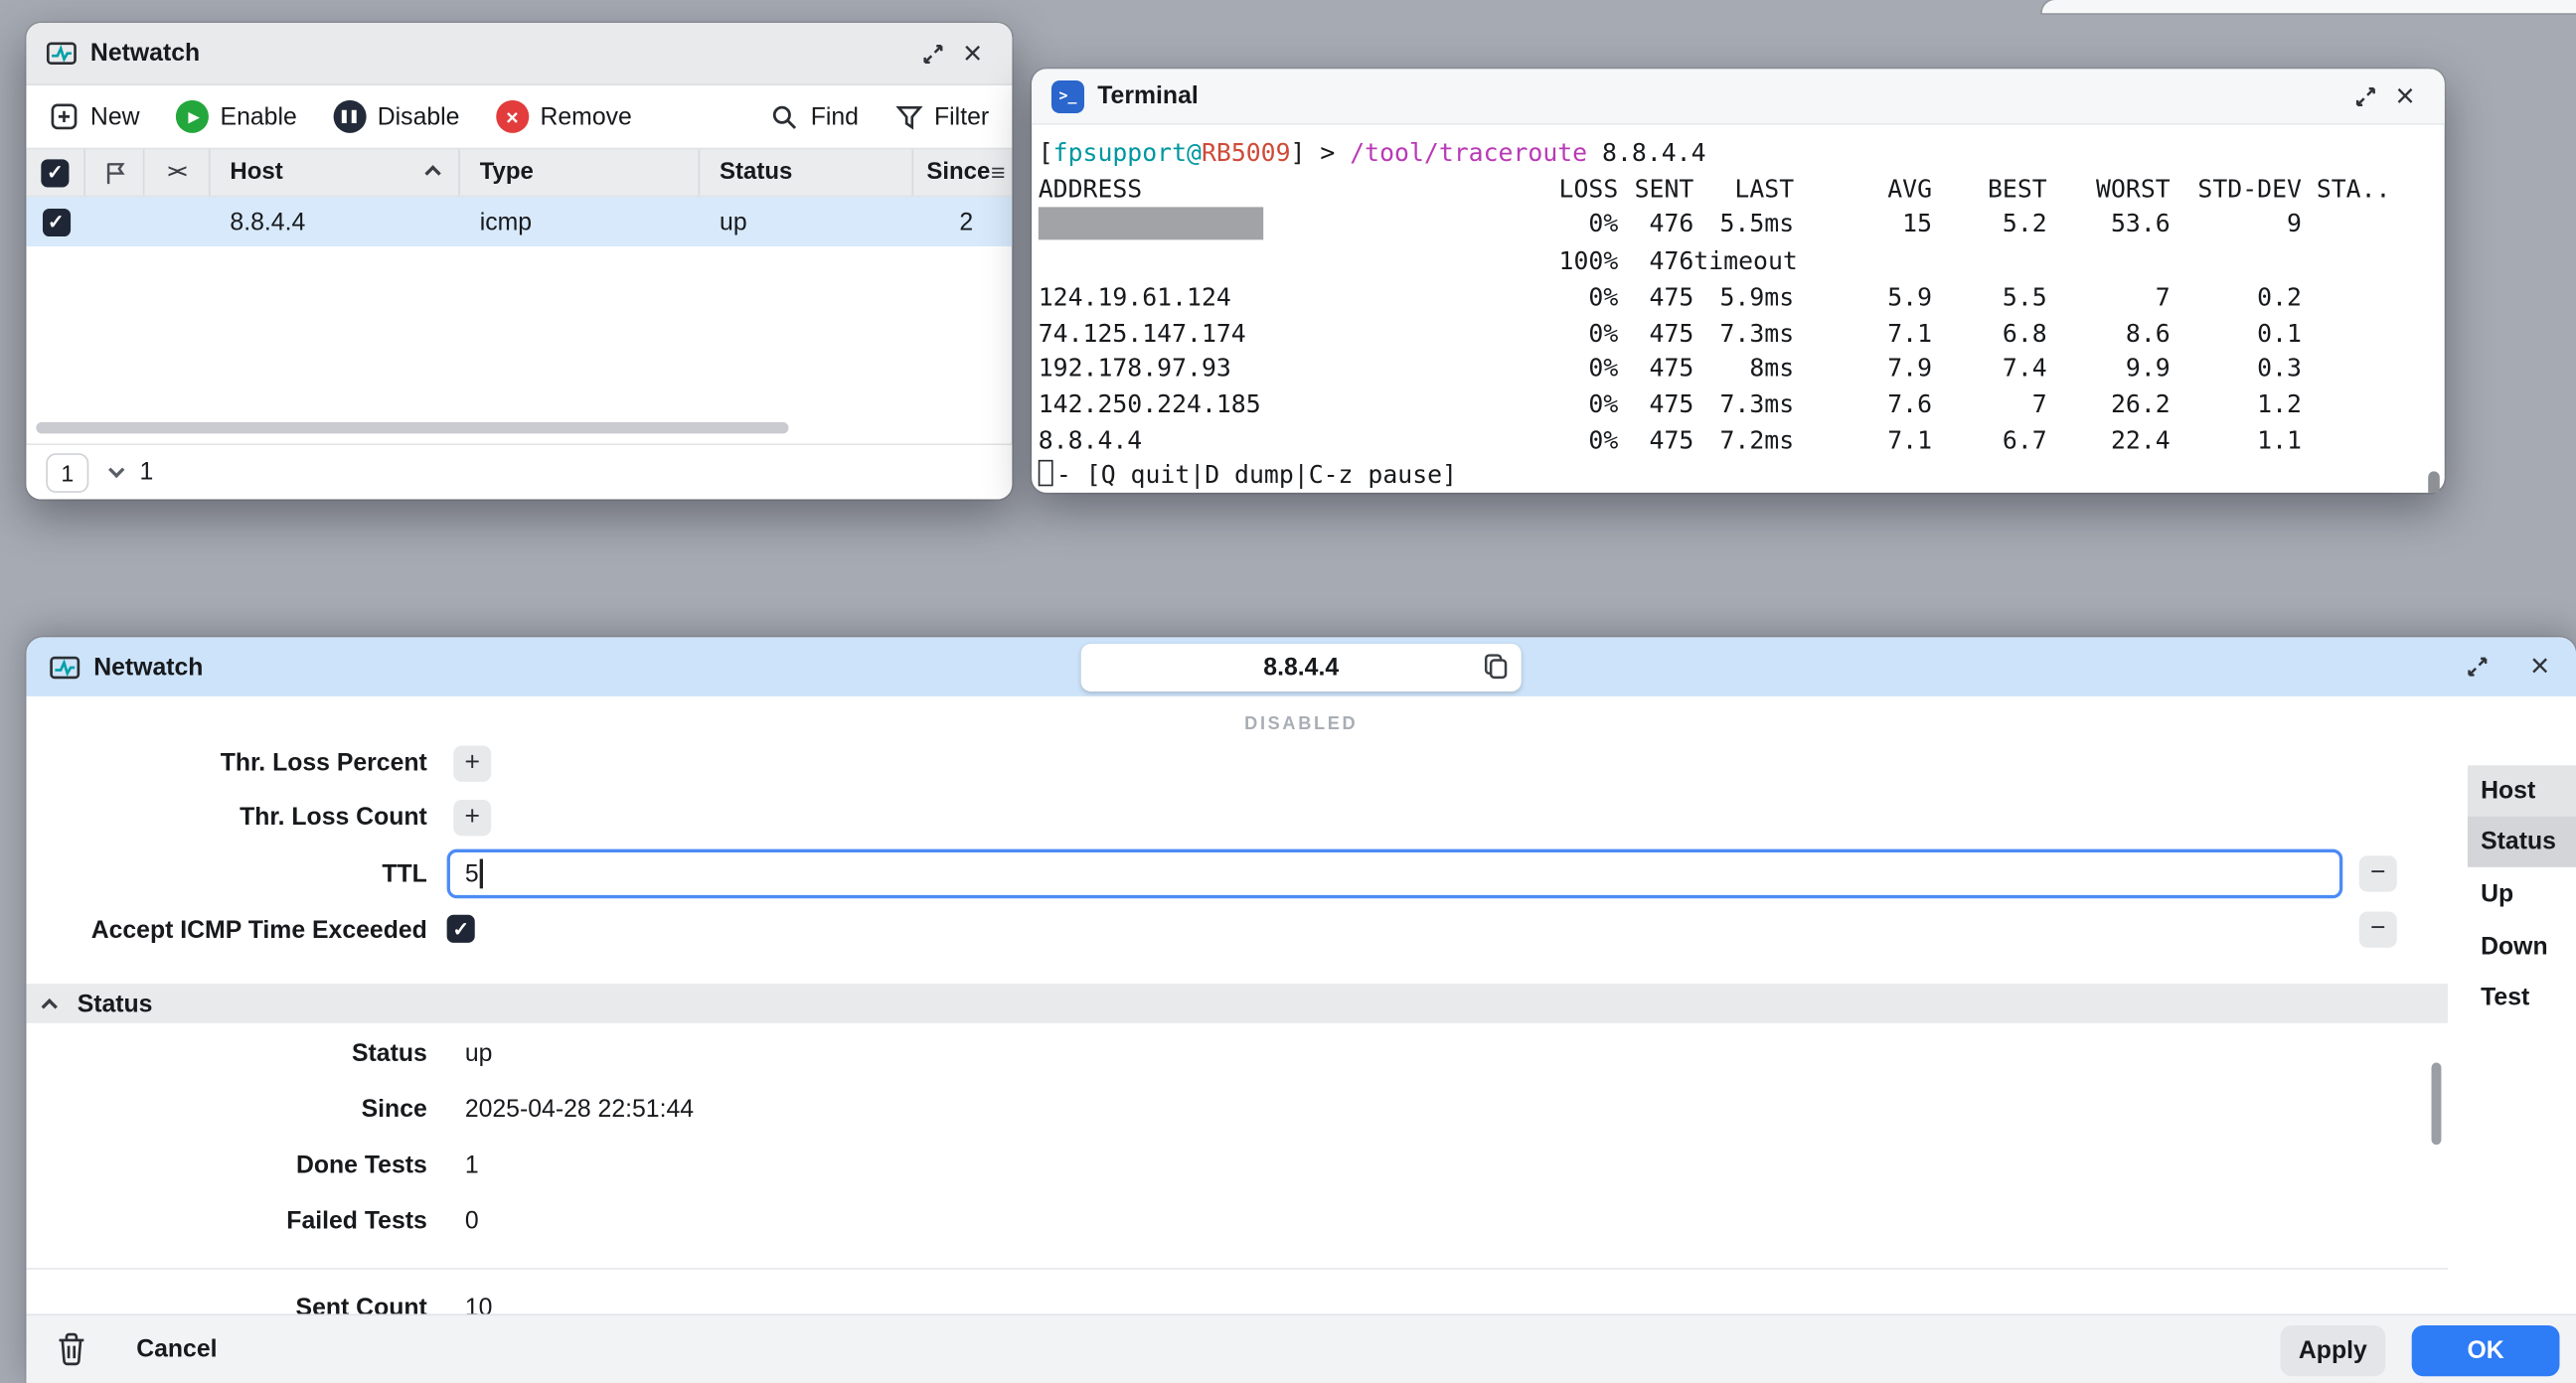 This screenshot has height=1383, width=2576. I want to click on background-window-edge, so click(2308, 7).